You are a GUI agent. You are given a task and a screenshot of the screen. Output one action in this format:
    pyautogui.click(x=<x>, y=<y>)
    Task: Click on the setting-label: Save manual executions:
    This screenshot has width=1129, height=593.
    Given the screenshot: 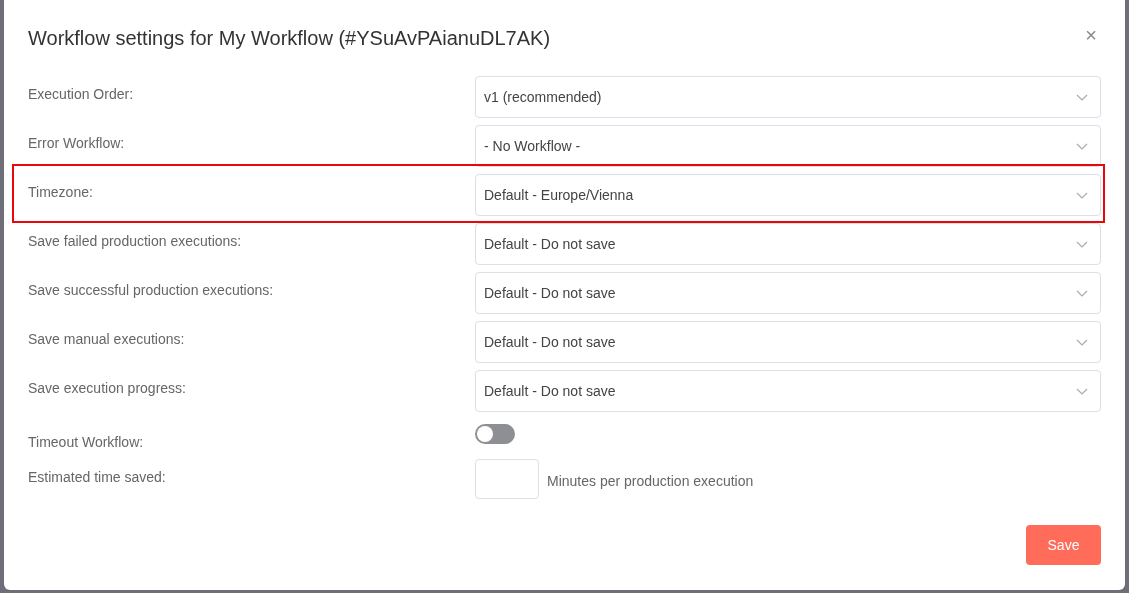 What is the action you would take?
    pyautogui.click(x=107, y=339)
    